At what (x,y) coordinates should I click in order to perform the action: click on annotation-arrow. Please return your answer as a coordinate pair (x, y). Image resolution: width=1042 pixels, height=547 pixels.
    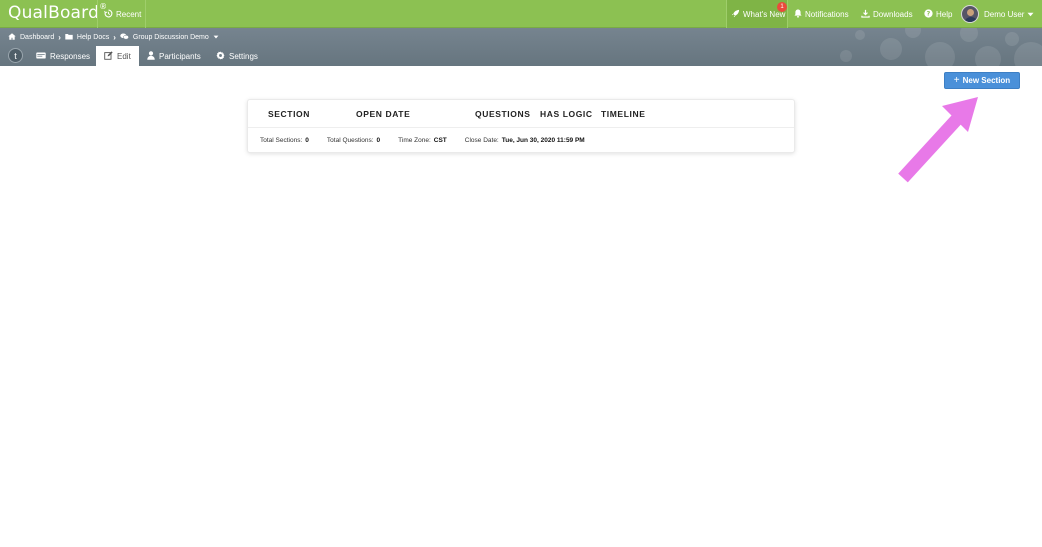
    Looking at the image, I should click on (938, 140).